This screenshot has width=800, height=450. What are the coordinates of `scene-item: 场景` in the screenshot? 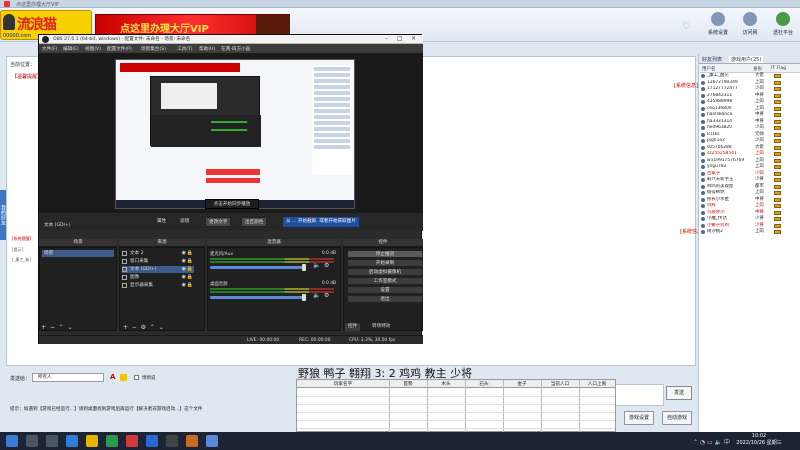 It's located at (78, 253).